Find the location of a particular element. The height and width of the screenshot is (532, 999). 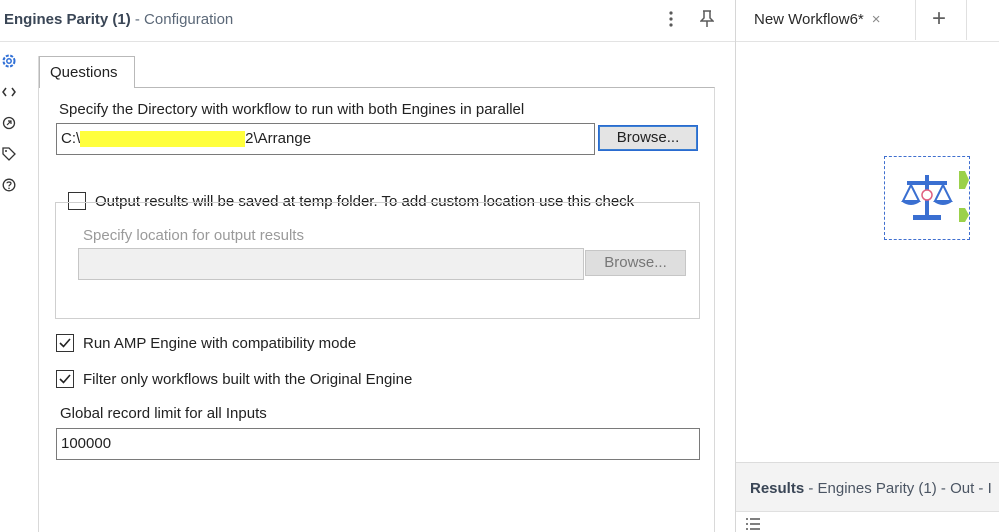

results-detail: Engines Parity (1) - Out - I is located at coordinates (904, 488).